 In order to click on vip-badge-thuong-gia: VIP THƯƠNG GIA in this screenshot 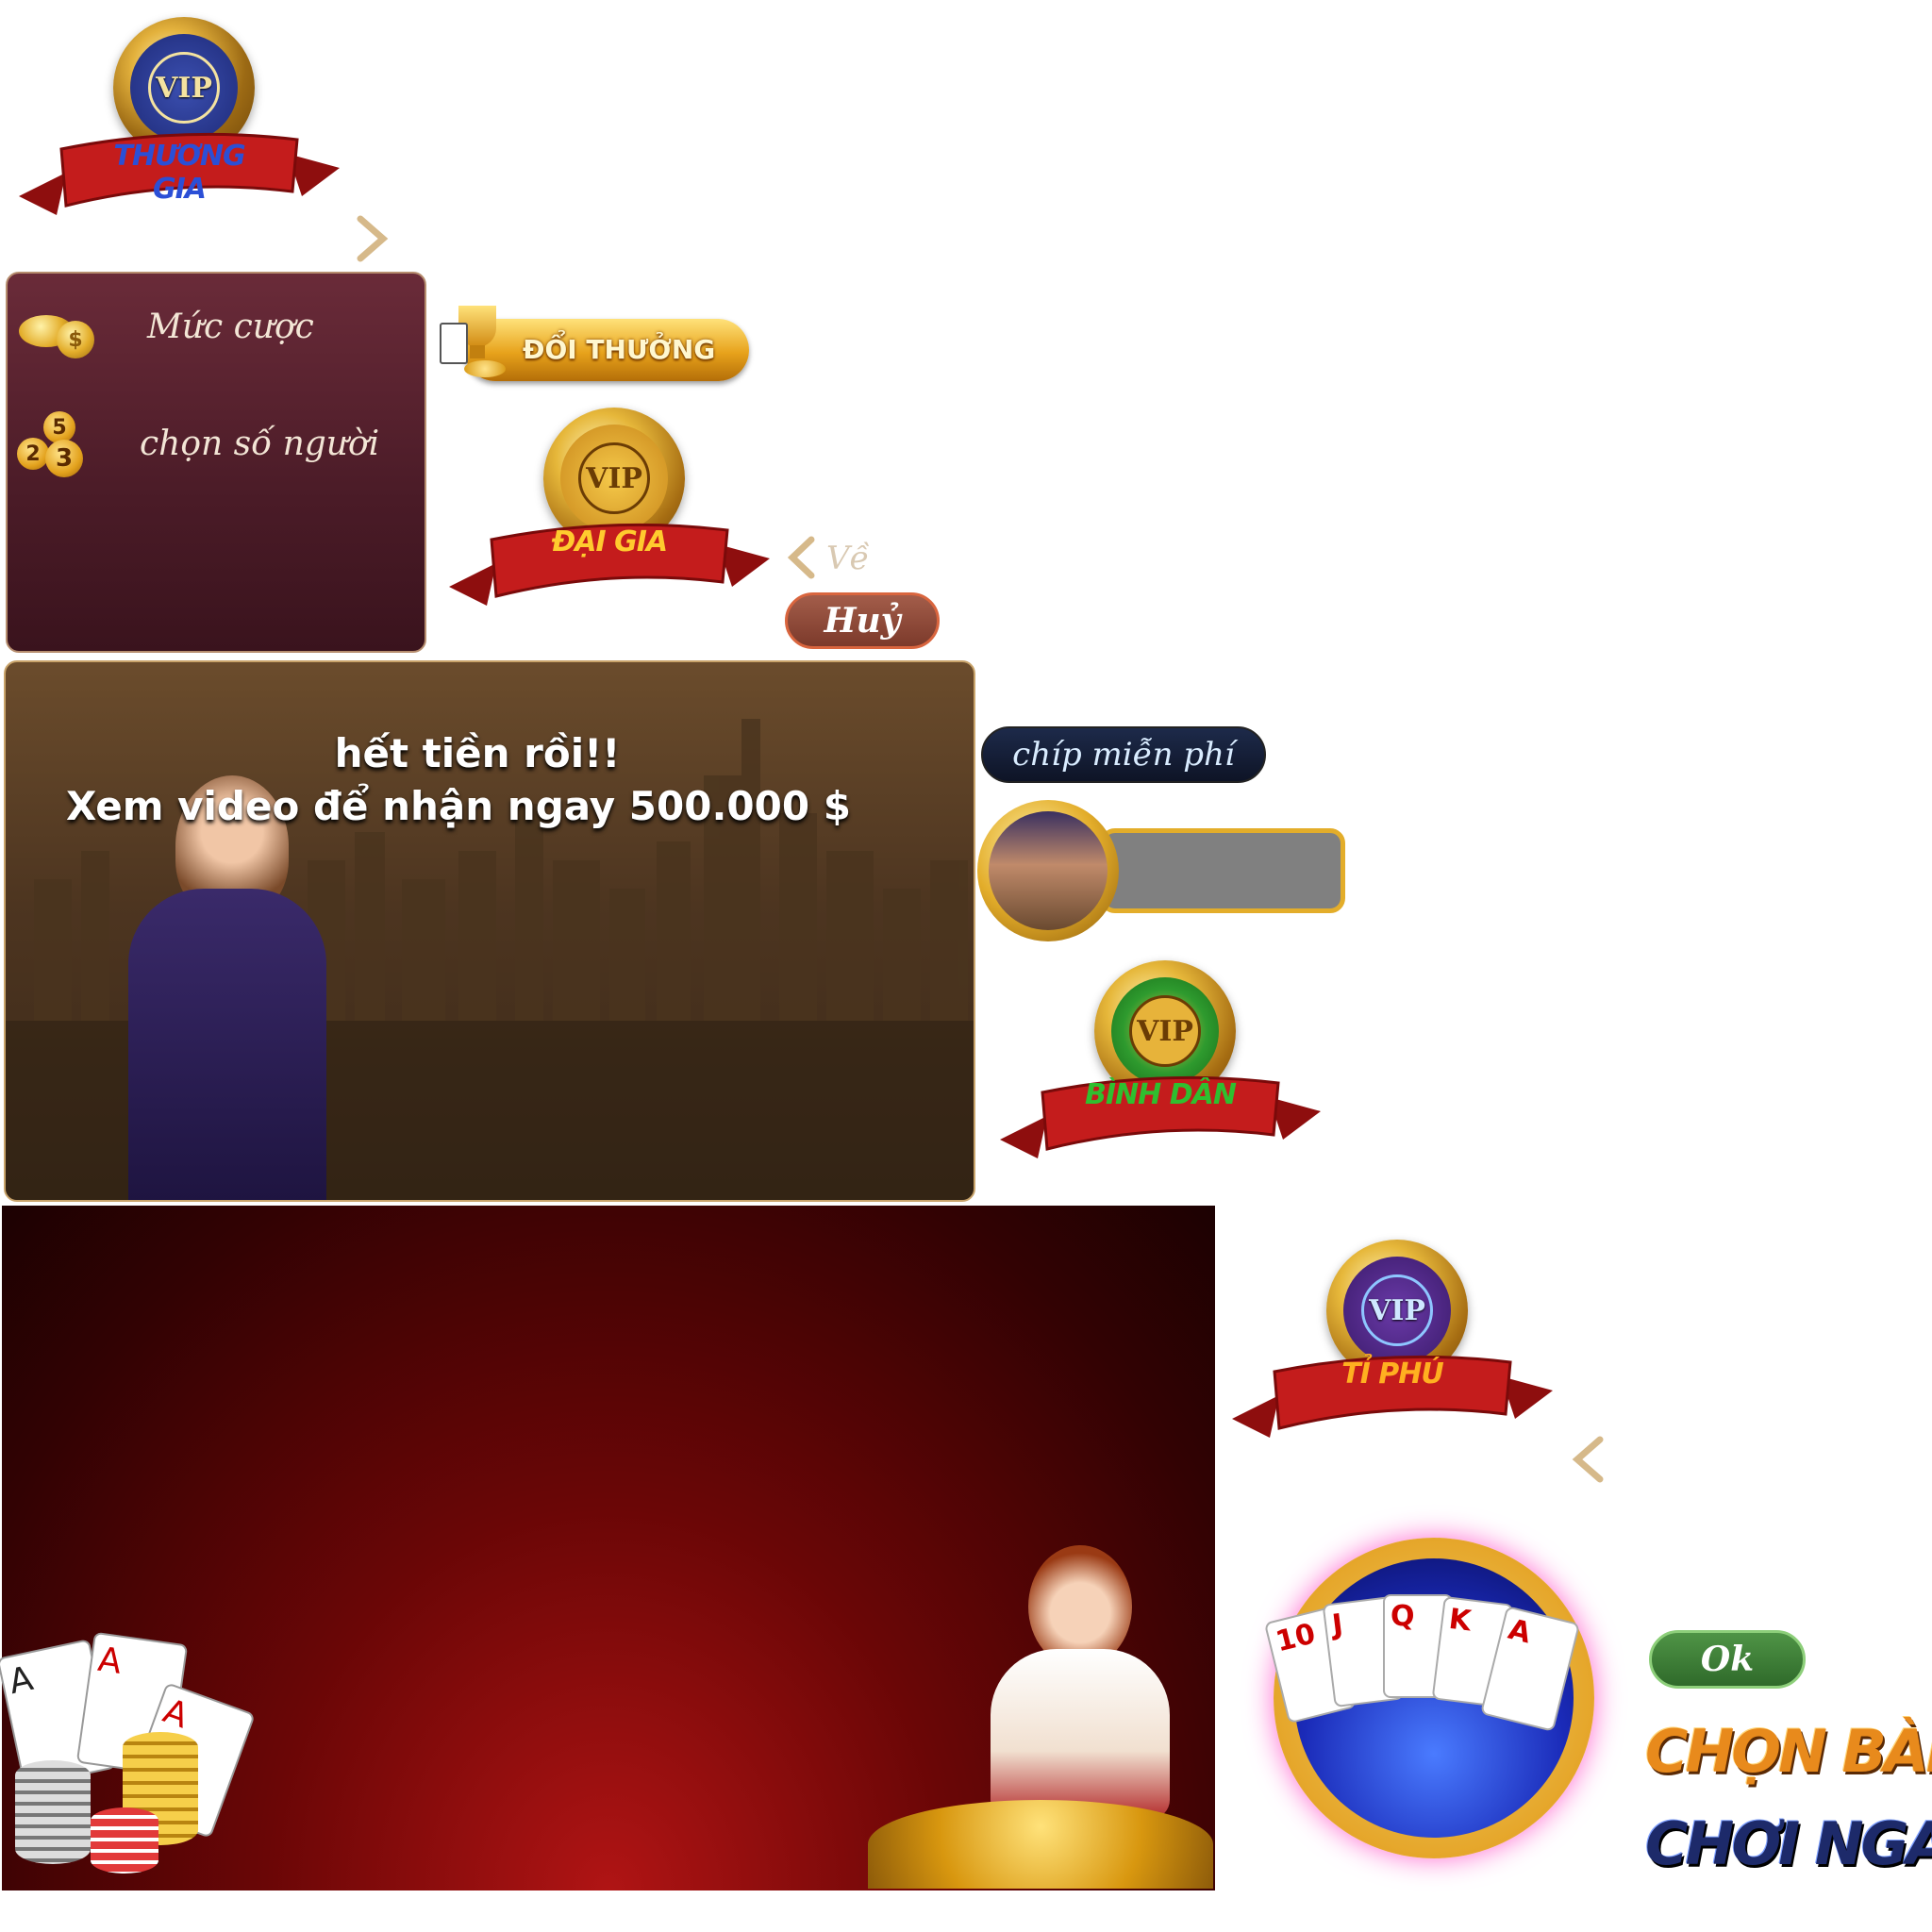, I will do `click(179, 130)`.